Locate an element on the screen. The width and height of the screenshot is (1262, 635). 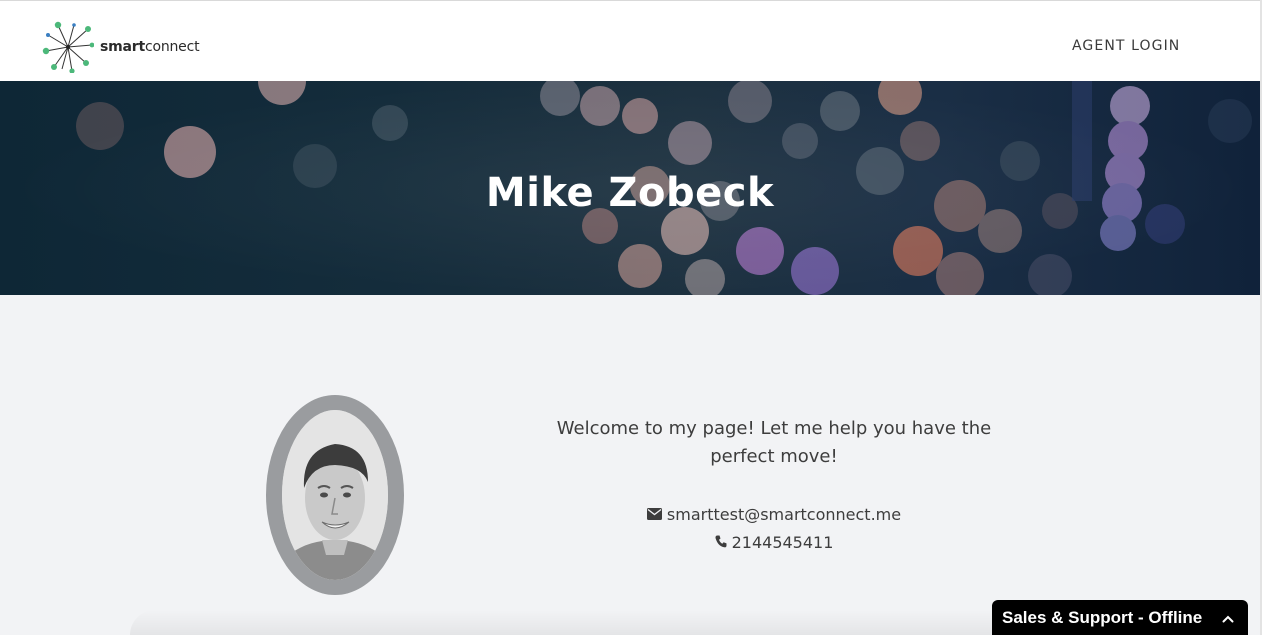
card-shadow is located at coordinates (630, 622).